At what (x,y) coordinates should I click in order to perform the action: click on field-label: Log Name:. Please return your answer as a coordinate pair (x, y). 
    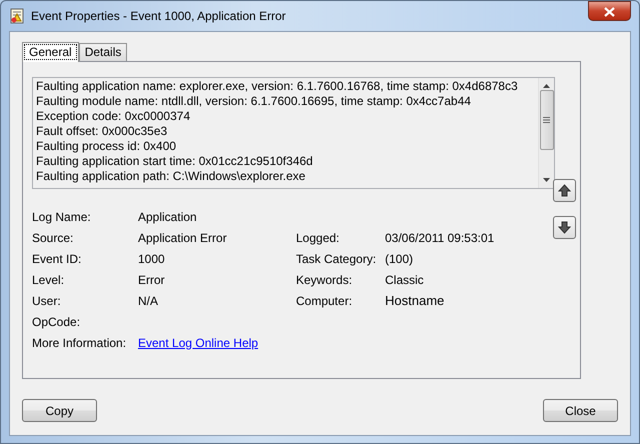
    Looking at the image, I should click on (61, 217).